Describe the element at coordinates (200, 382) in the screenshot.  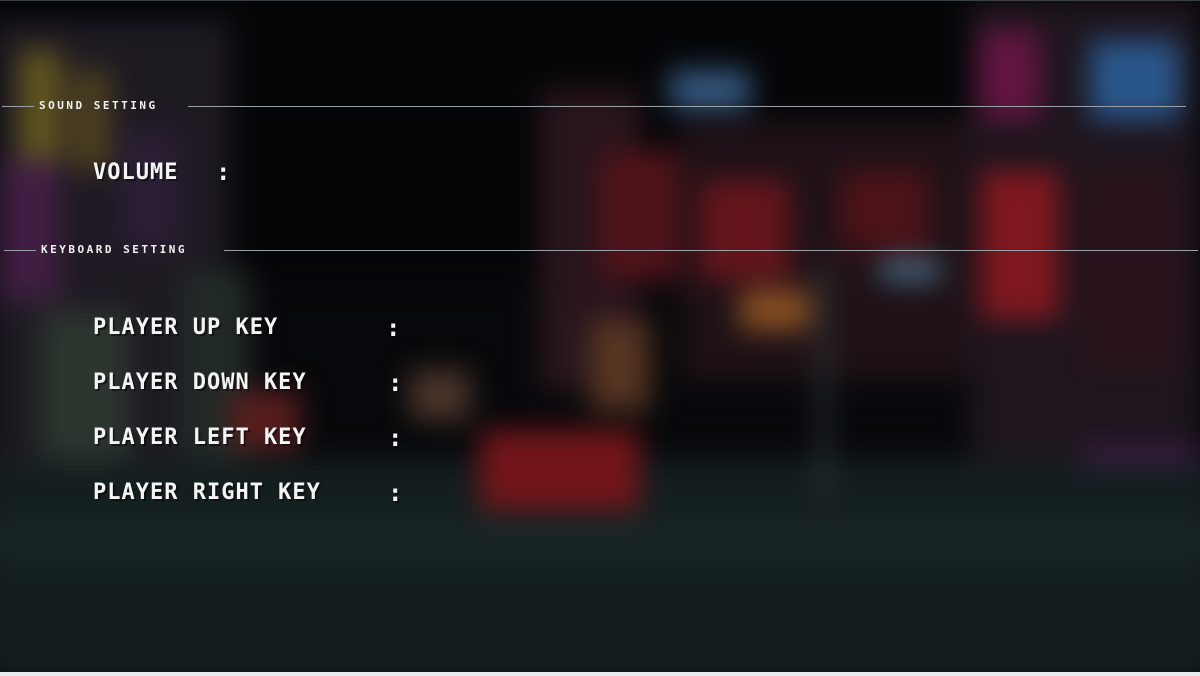
I see `player-down-key-label: PLAYER DOWN KEY` at that location.